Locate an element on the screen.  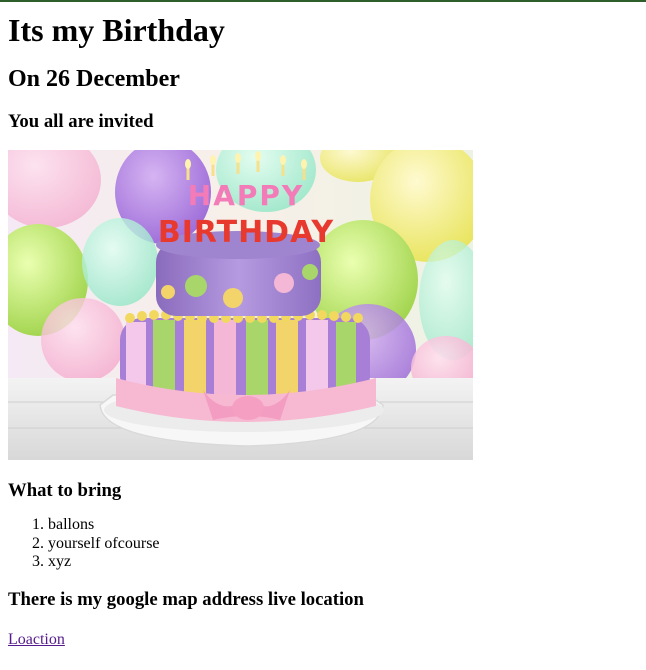
location-link: Loaction is located at coordinates (36, 640).